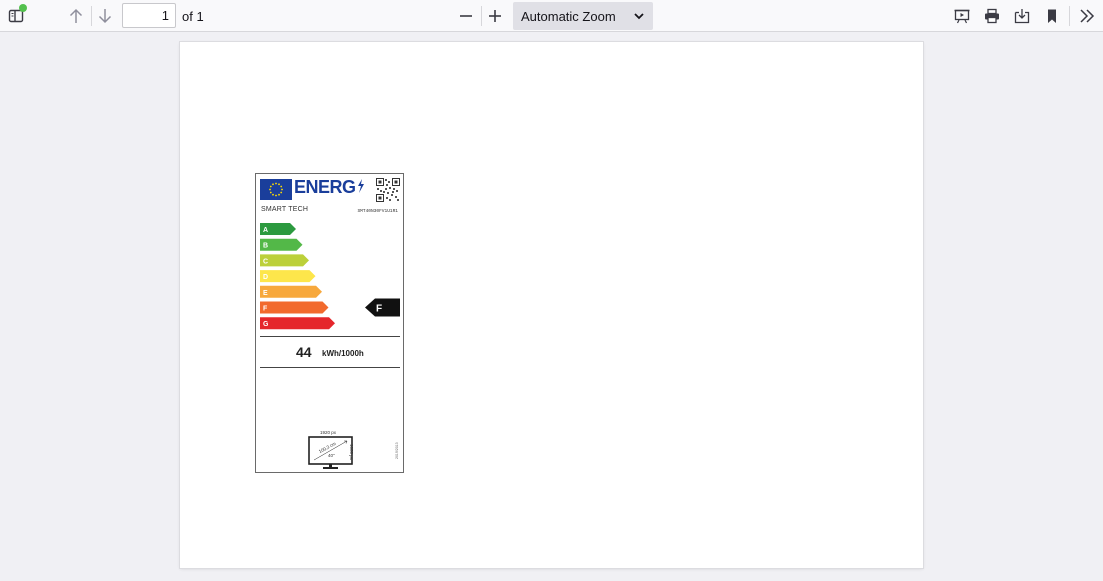  I want to click on tv-resolution-vertical: 1080 px, so click(351, 452).